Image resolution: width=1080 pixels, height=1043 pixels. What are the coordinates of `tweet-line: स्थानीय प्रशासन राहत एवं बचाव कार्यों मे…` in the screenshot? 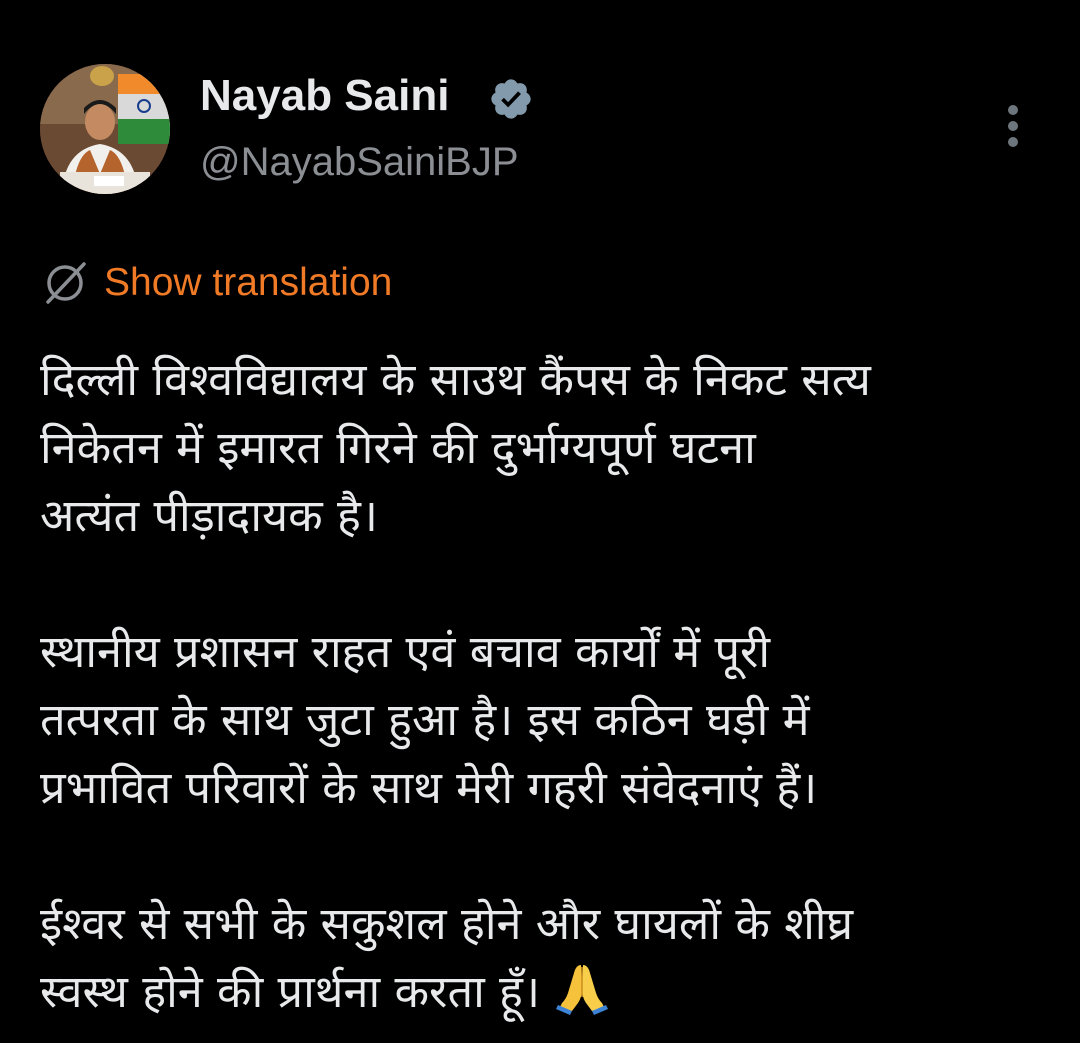 It's located at (405, 651).